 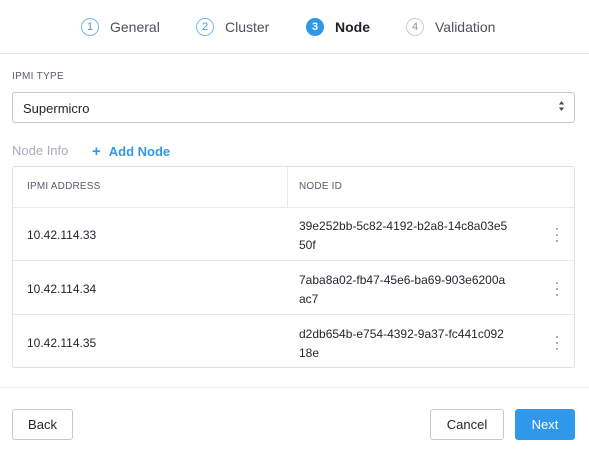 What do you see at coordinates (402, 289) in the screenshot?
I see `node-id-cell: 7aba8a02-fb47-45e6-ba69-903e6200aac7` at bounding box center [402, 289].